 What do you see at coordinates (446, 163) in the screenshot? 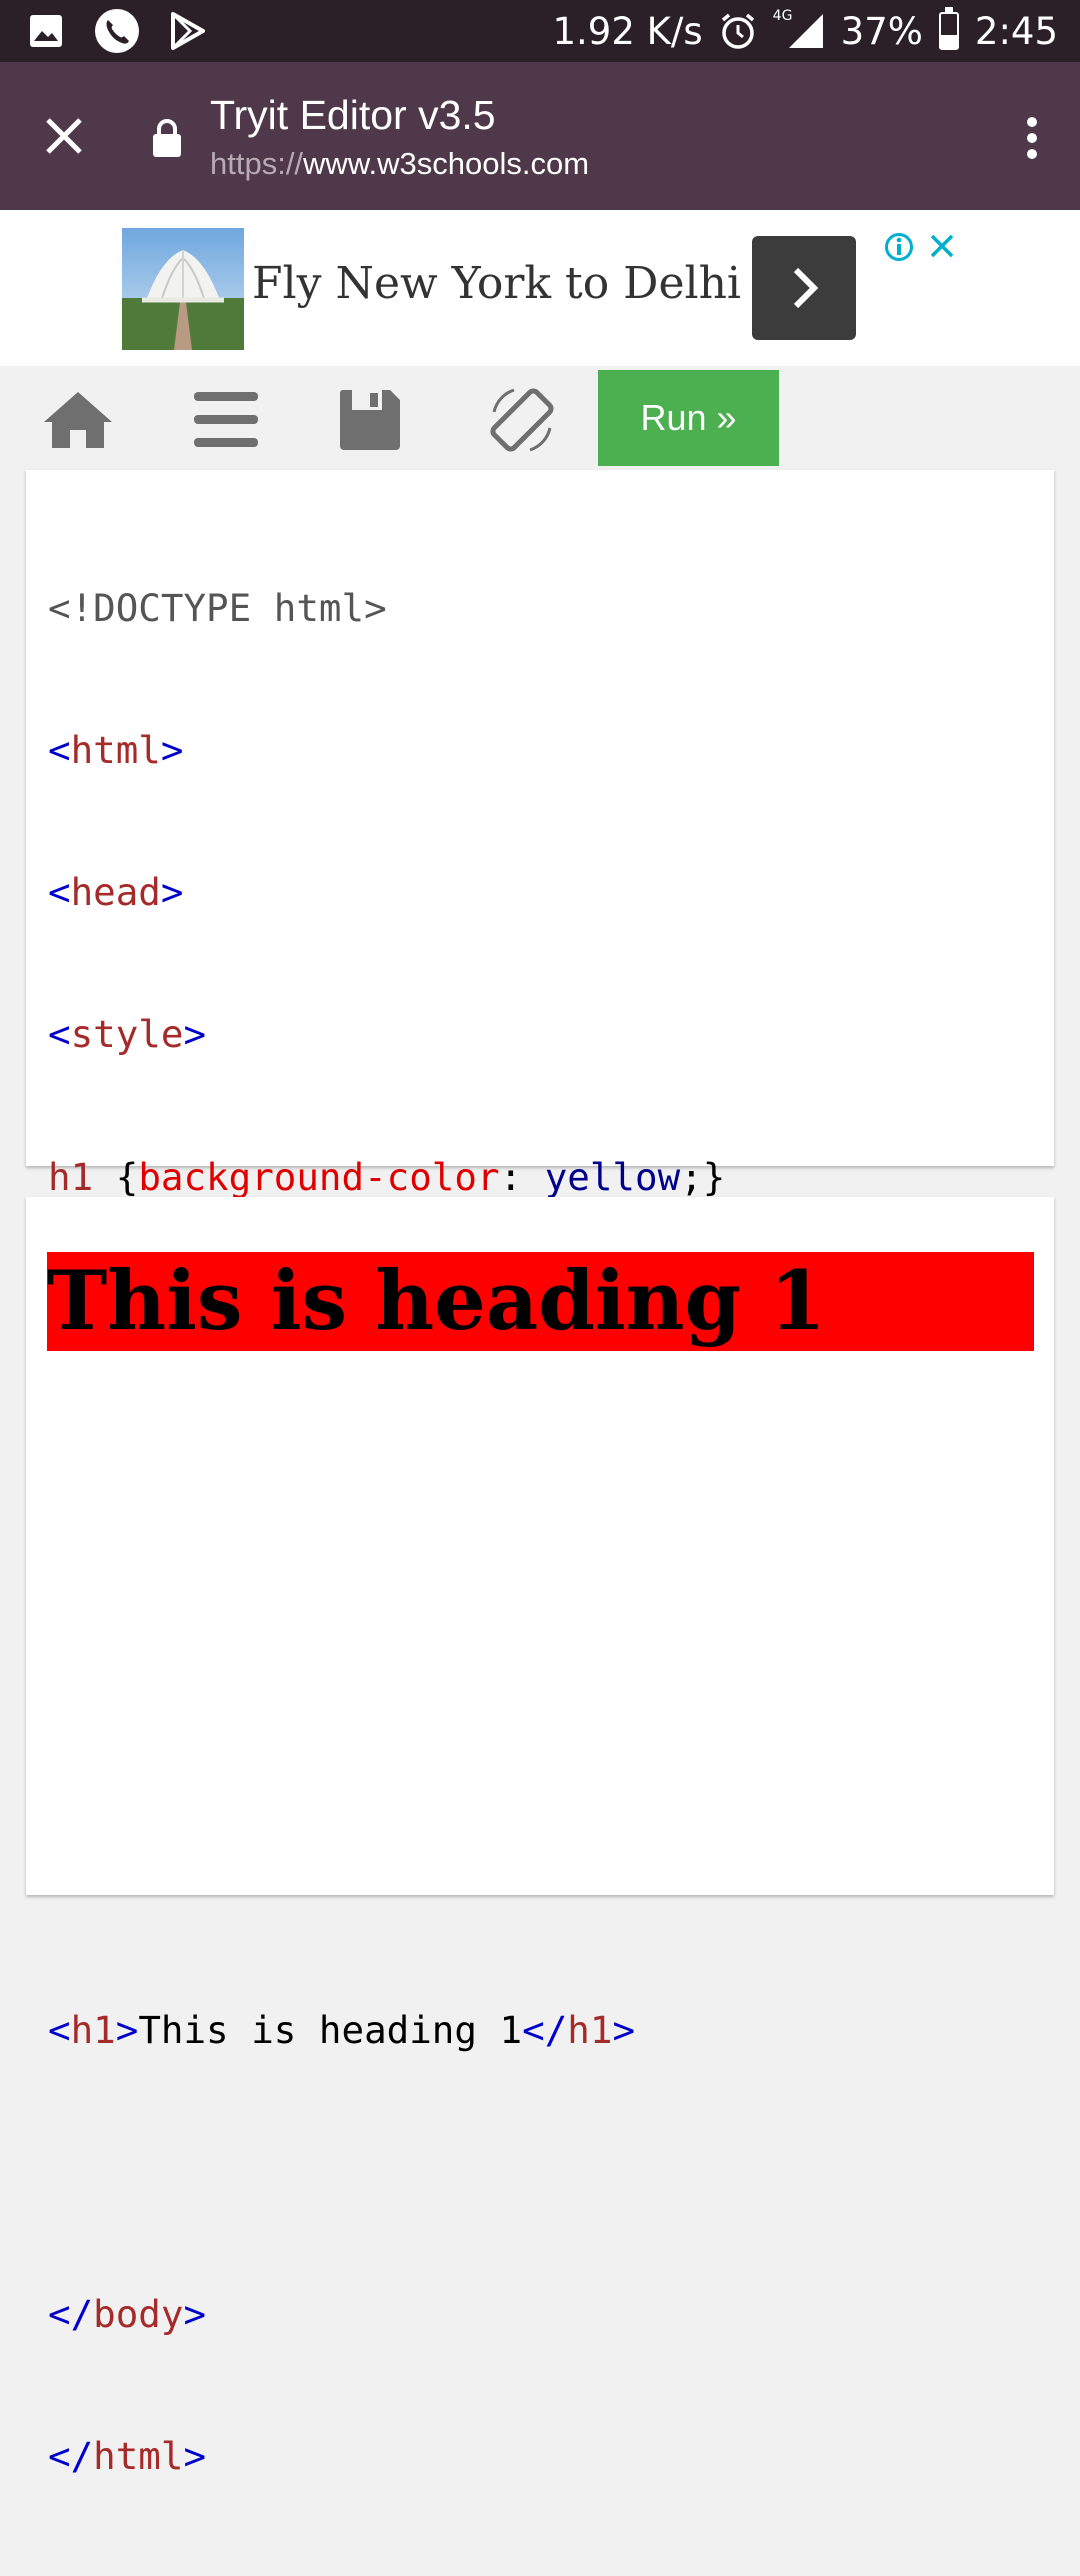
I see `url-host: www.w3schools.com` at bounding box center [446, 163].